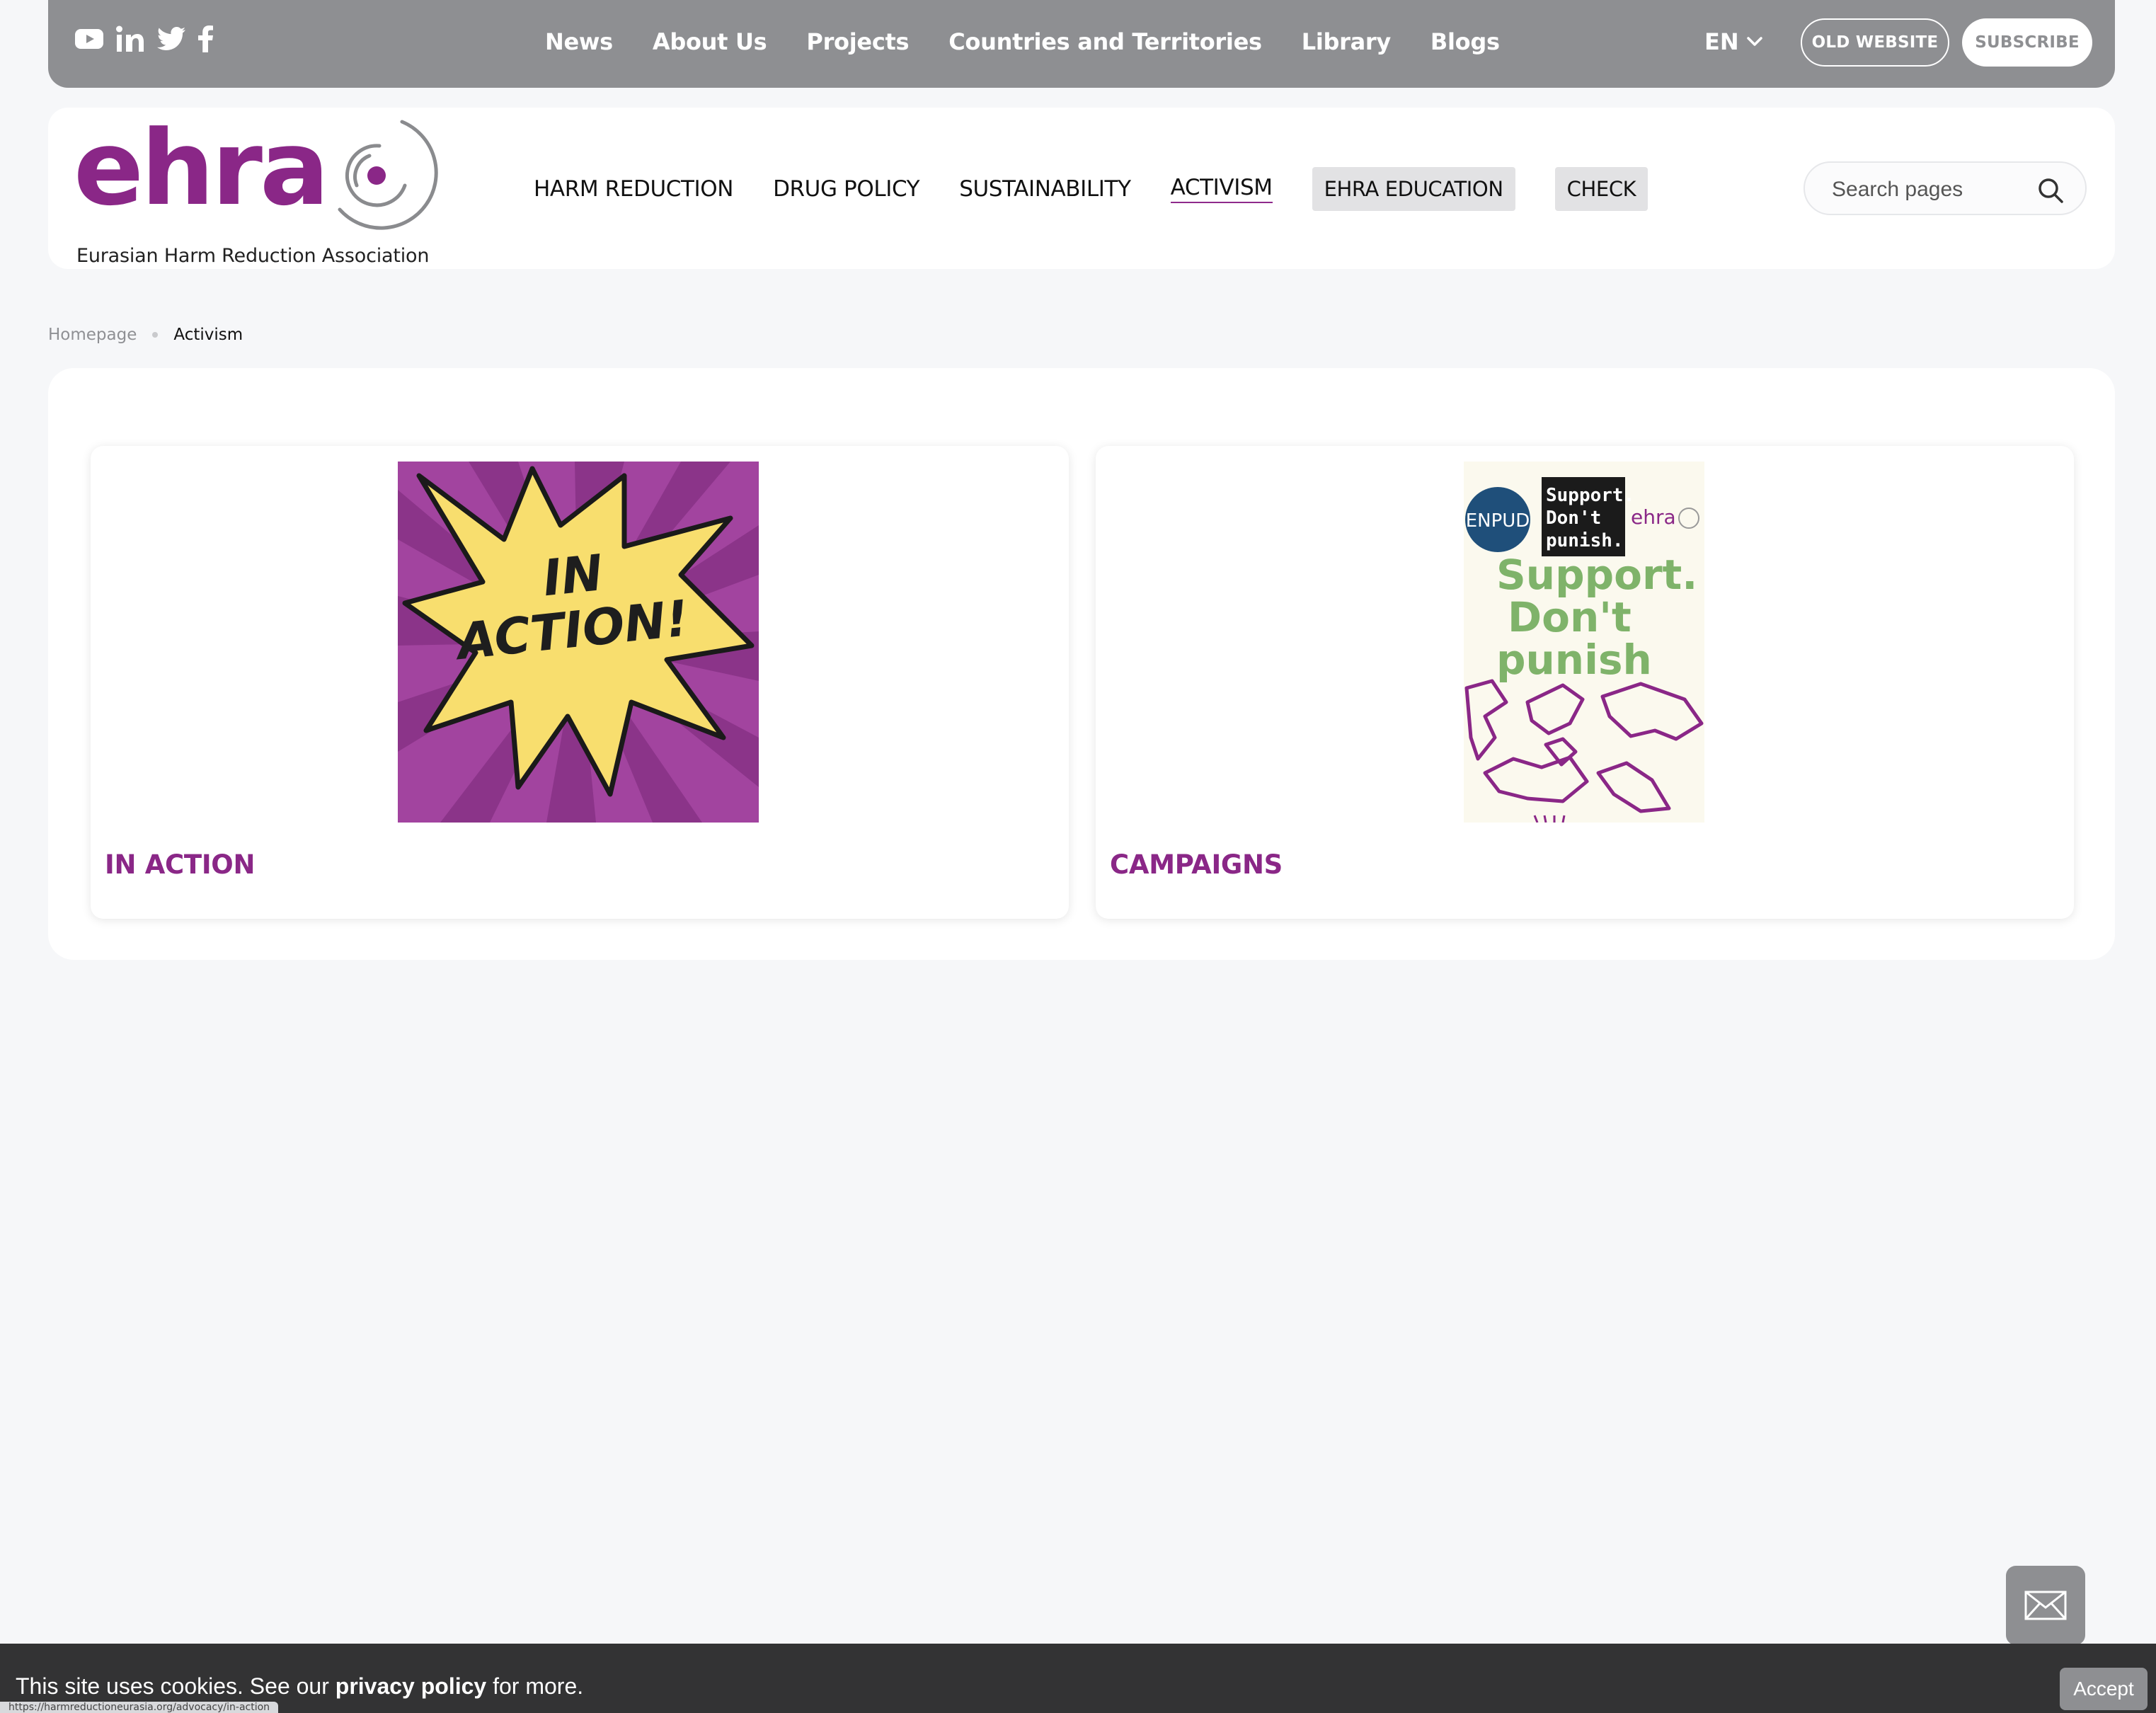 This screenshot has height=1713, width=2156. What do you see at coordinates (2104, 1689) in the screenshot?
I see `accept-cookies-button: Accept` at bounding box center [2104, 1689].